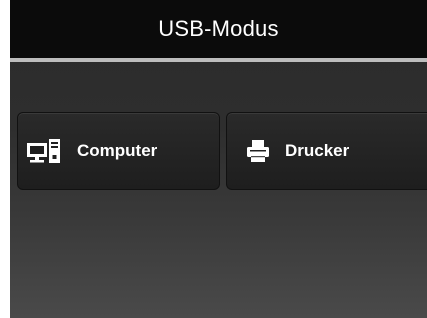 This screenshot has width=427, height=318. Describe the element at coordinates (44, 151) in the screenshot. I see `computer-icon` at that location.